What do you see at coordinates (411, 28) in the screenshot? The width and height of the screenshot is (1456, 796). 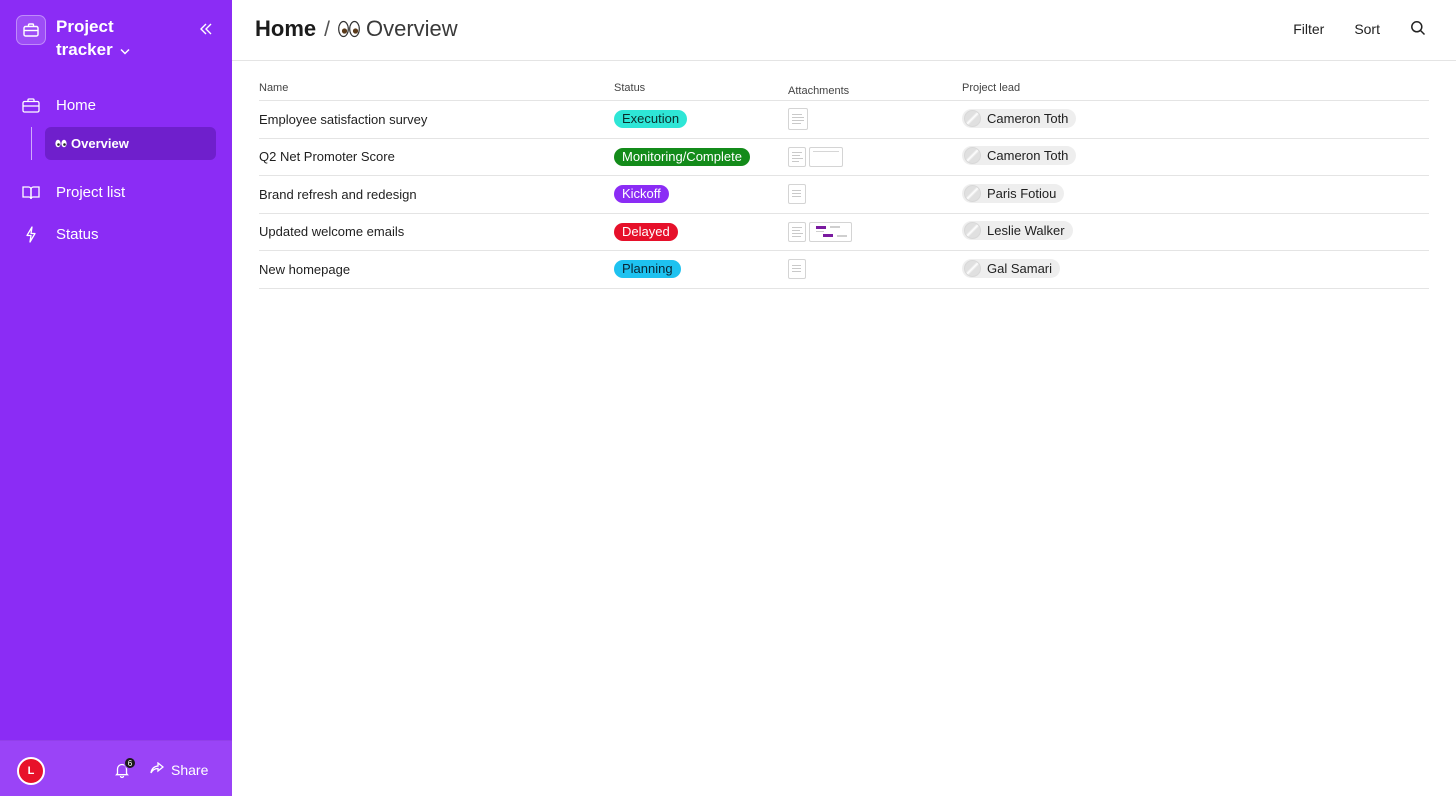 I see `page-title-text: Overview` at bounding box center [411, 28].